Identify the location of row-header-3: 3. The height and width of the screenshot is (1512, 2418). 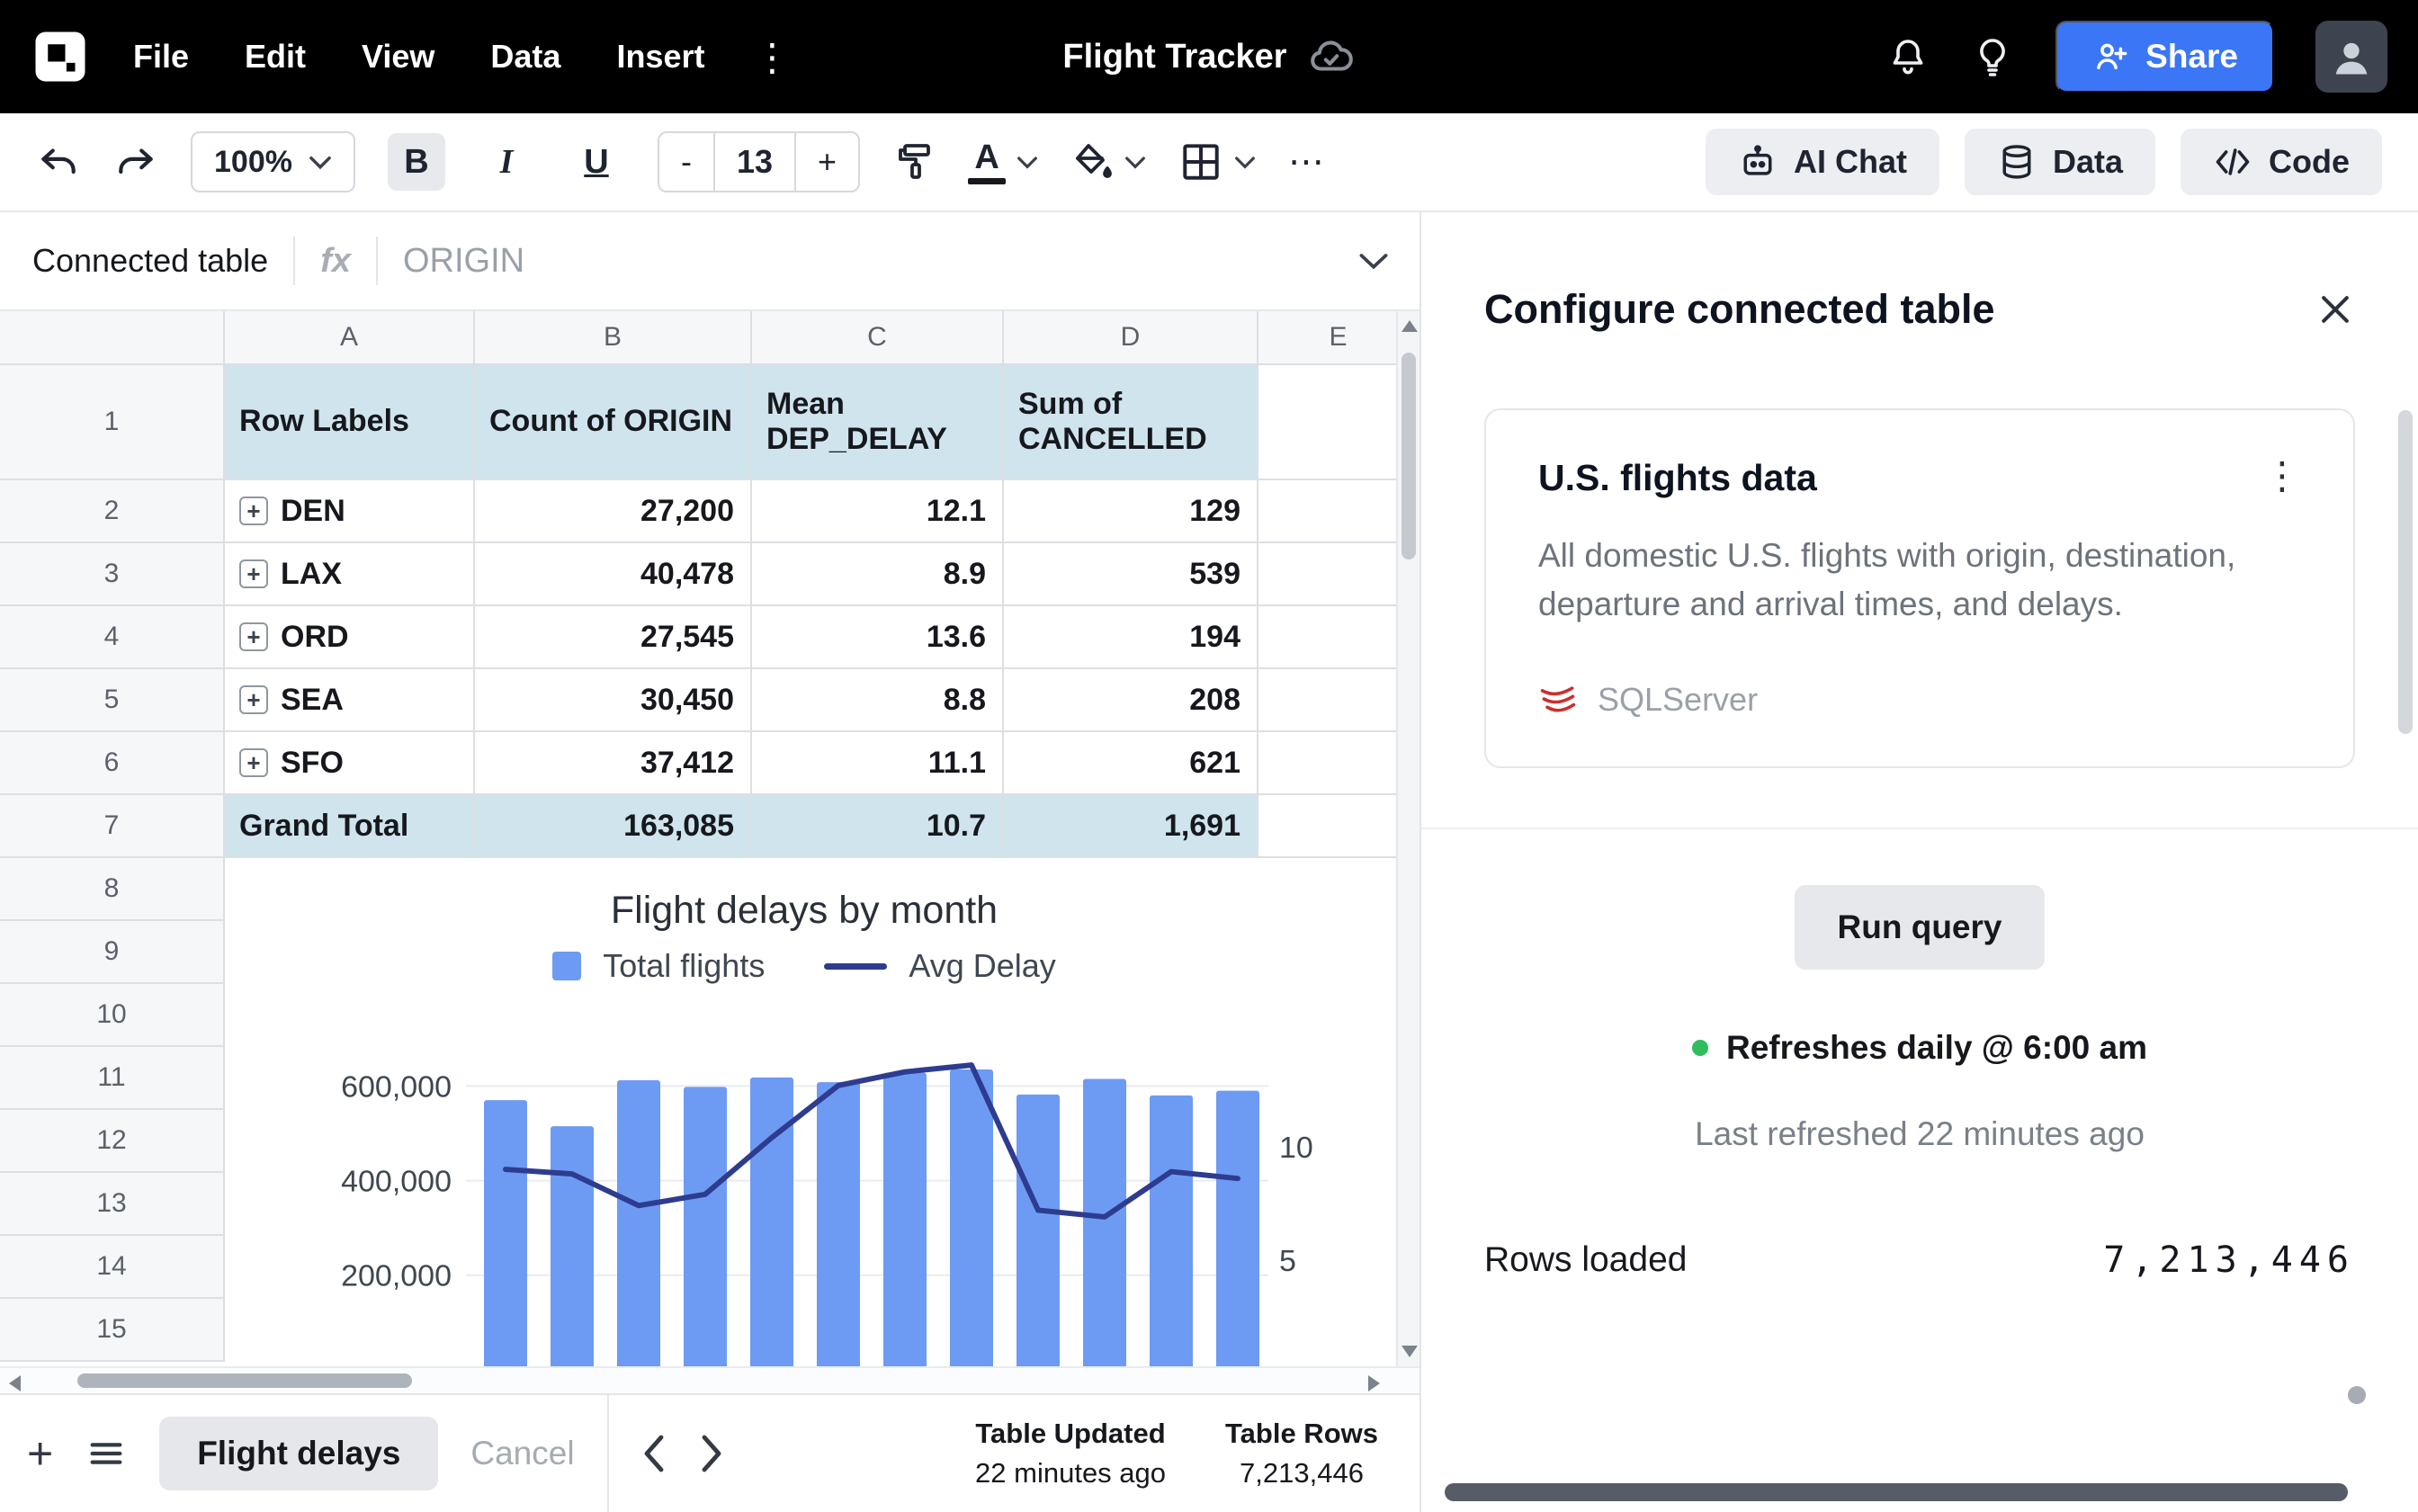
(112, 574).